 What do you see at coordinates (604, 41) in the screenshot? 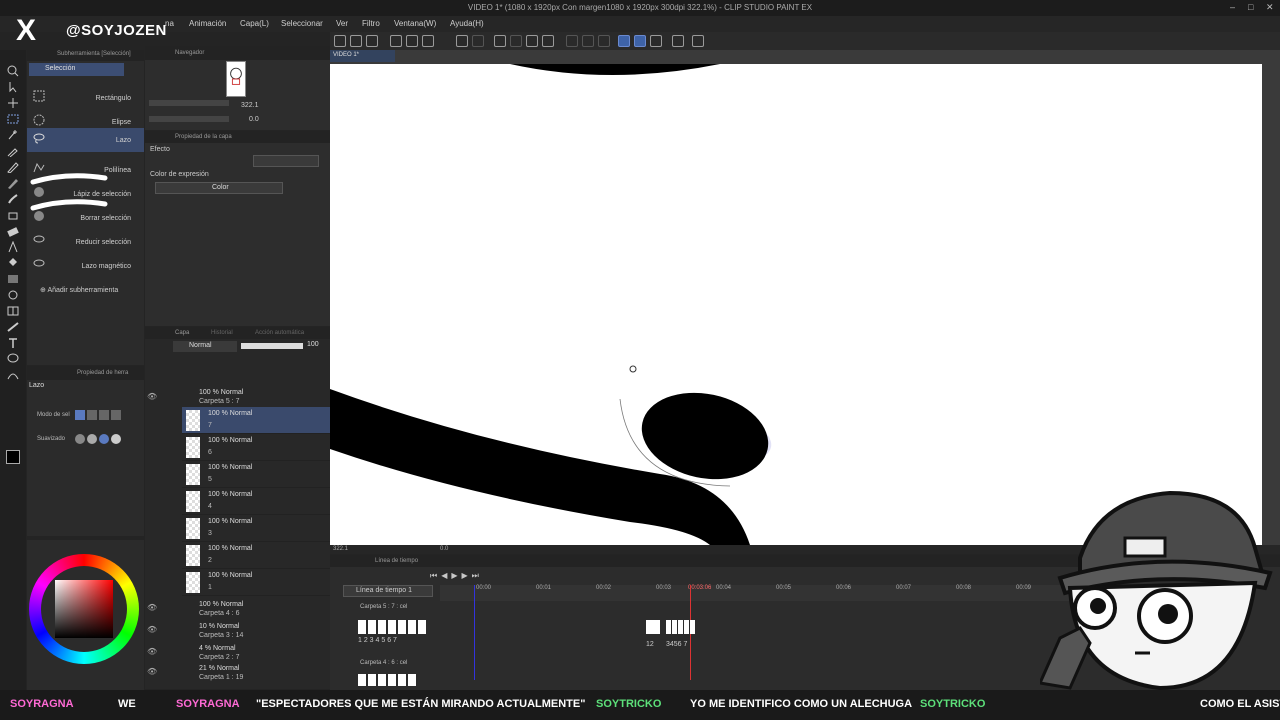
I see `show-selection-icon` at bounding box center [604, 41].